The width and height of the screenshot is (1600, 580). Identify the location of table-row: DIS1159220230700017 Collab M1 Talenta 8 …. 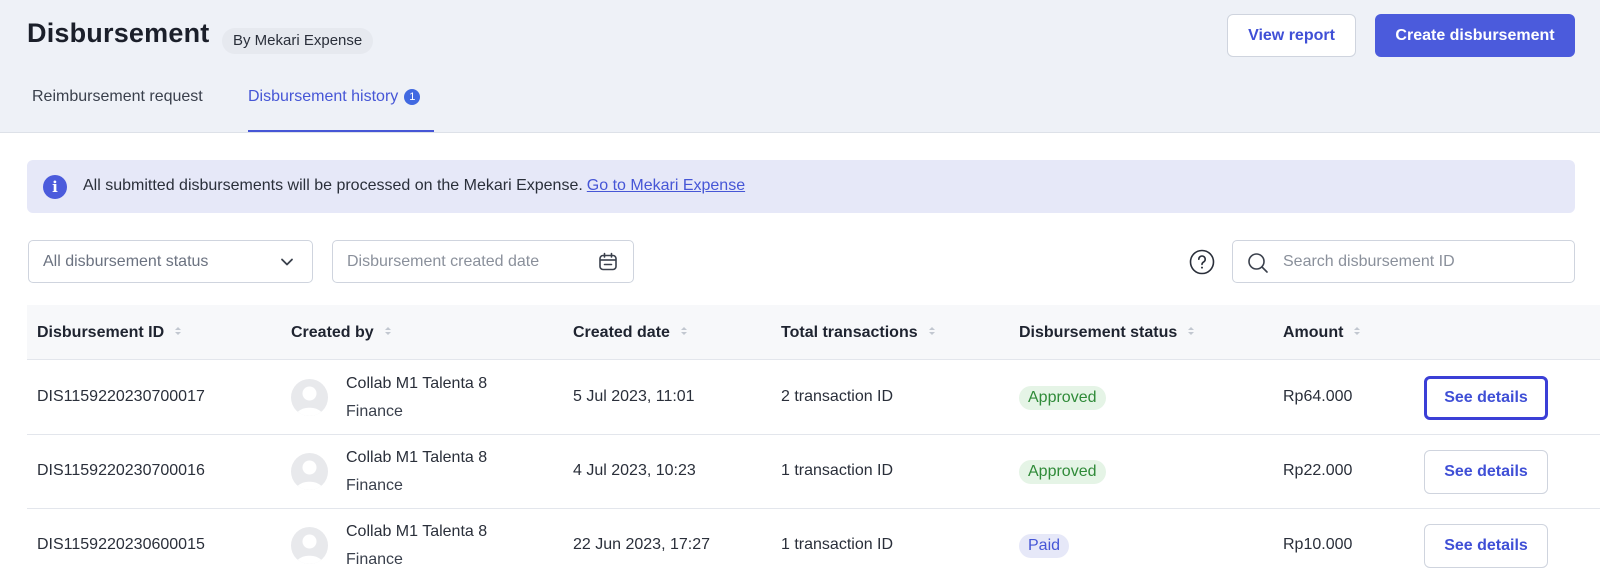
(813, 398).